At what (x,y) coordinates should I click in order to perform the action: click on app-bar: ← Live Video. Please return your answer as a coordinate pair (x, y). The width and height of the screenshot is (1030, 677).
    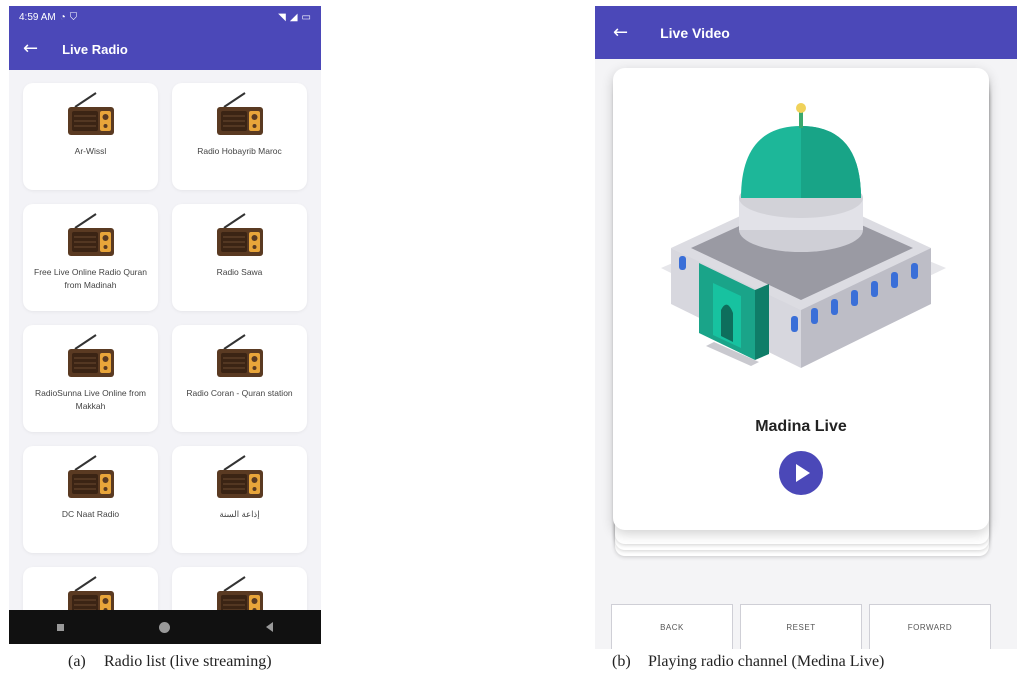
    Looking at the image, I should click on (806, 32).